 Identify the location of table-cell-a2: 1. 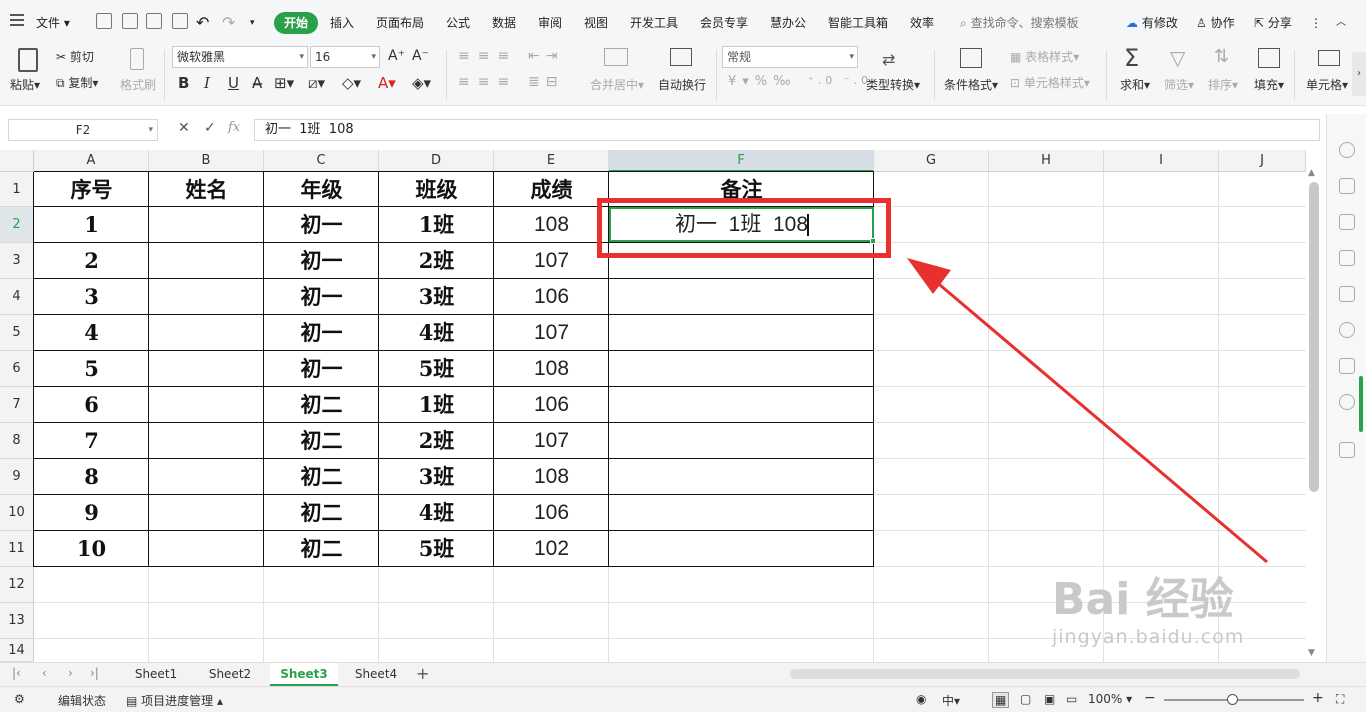
(91, 225).